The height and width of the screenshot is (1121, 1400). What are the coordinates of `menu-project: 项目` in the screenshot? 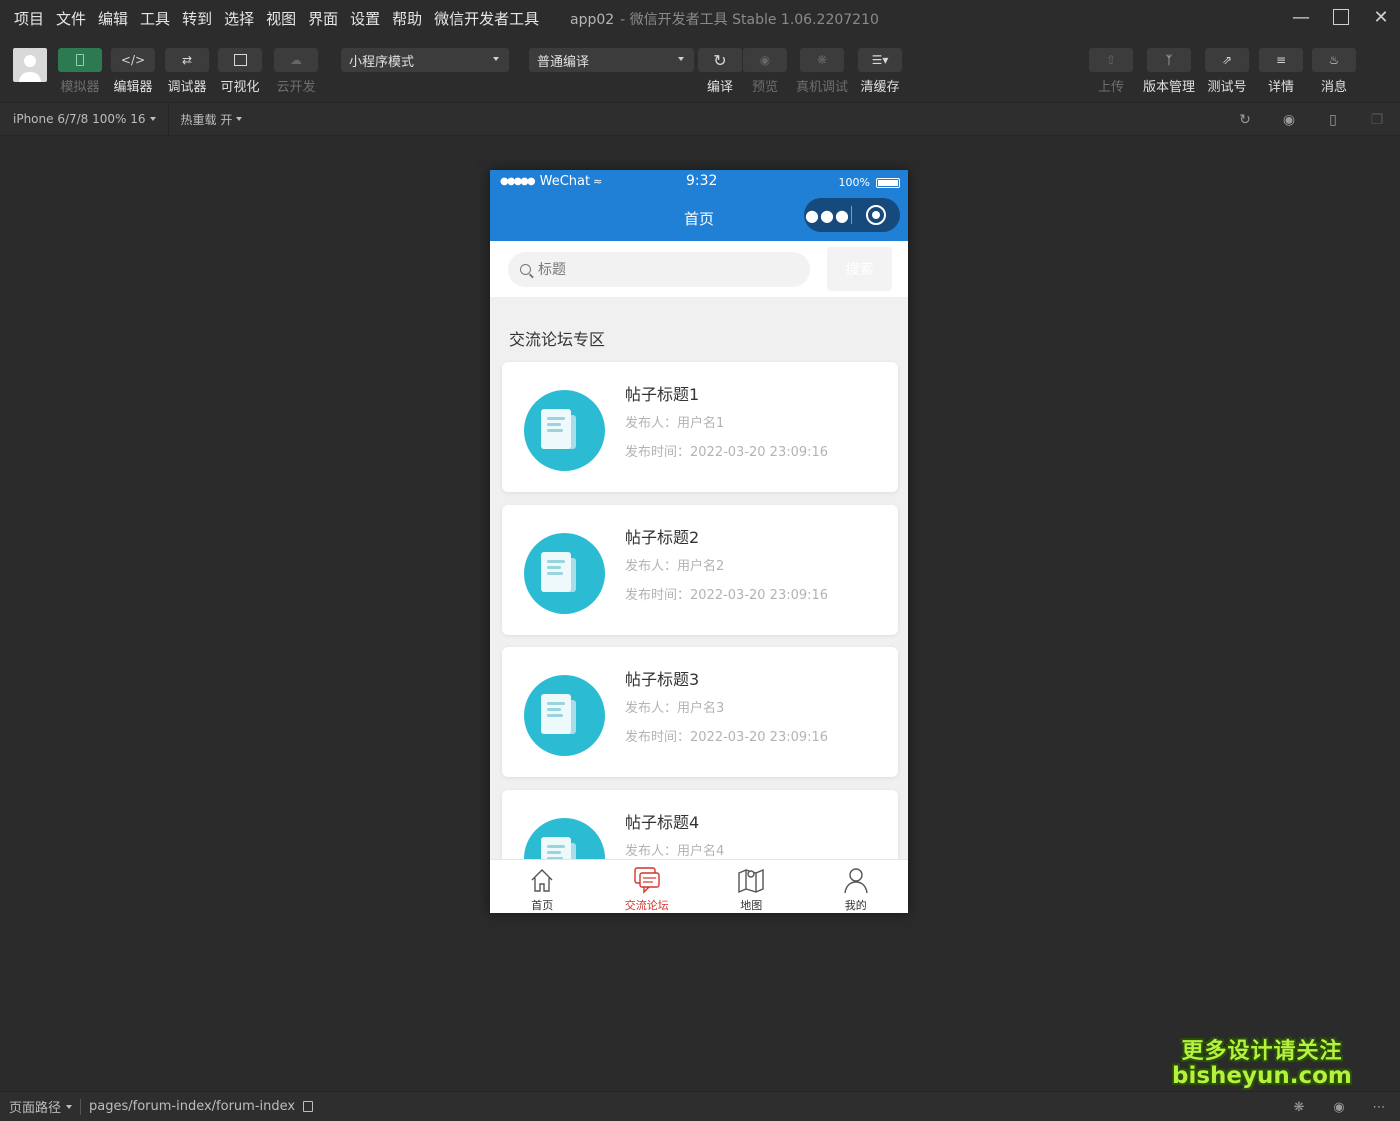 It's located at (29, 18).